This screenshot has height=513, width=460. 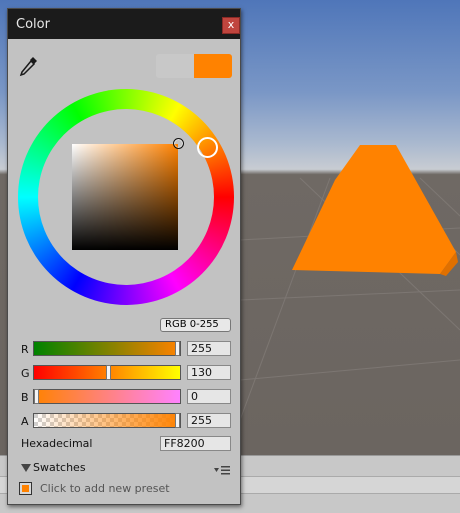 I want to click on triangle-down-icon, so click(x=26, y=468).